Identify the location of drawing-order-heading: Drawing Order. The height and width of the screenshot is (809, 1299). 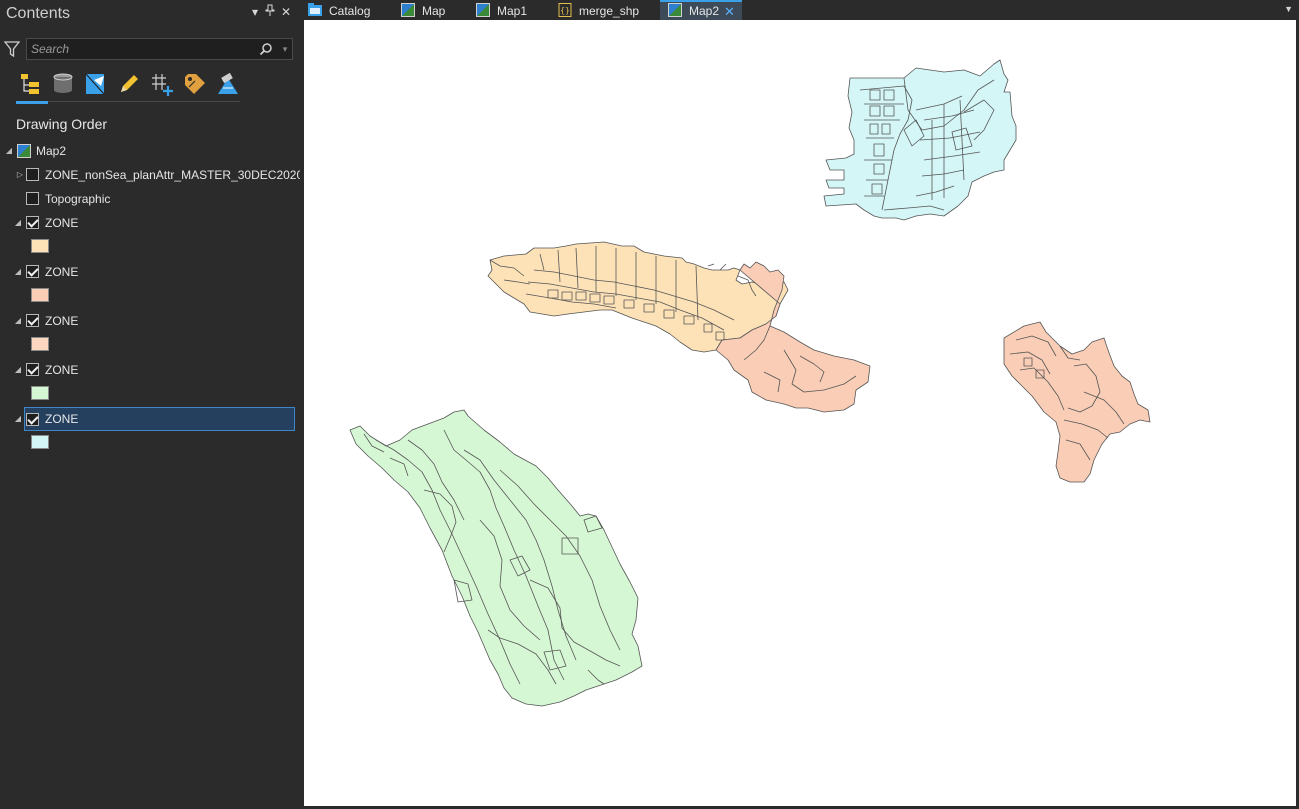
(62, 124).